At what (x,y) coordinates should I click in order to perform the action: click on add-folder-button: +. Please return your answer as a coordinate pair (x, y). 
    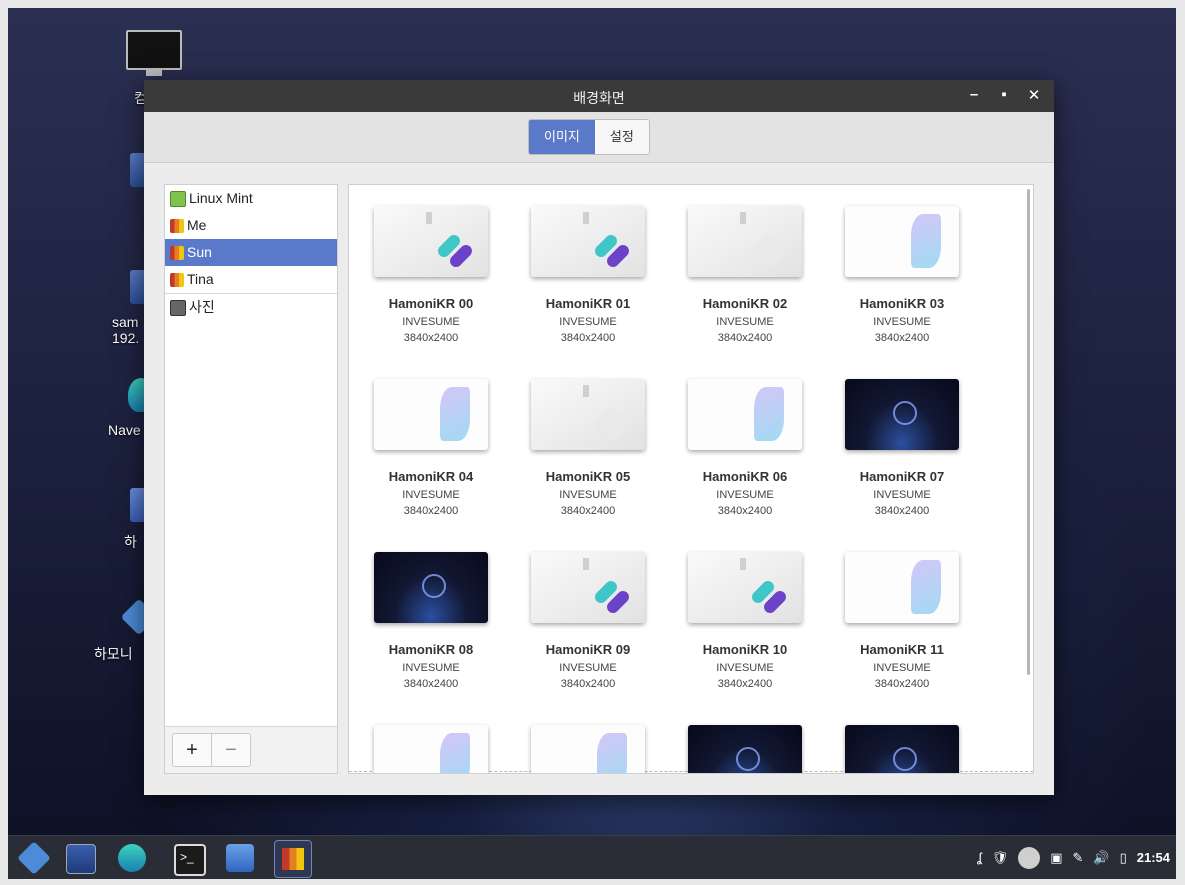
    Looking at the image, I should click on (192, 750).